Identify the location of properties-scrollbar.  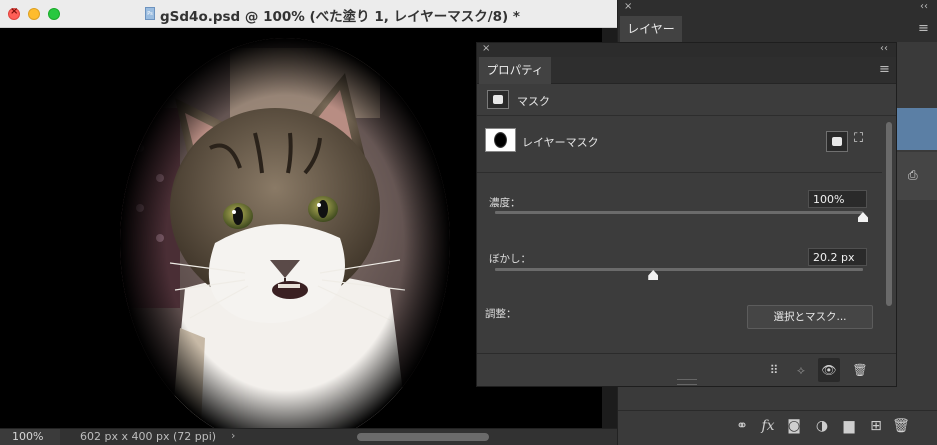
(889, 213).